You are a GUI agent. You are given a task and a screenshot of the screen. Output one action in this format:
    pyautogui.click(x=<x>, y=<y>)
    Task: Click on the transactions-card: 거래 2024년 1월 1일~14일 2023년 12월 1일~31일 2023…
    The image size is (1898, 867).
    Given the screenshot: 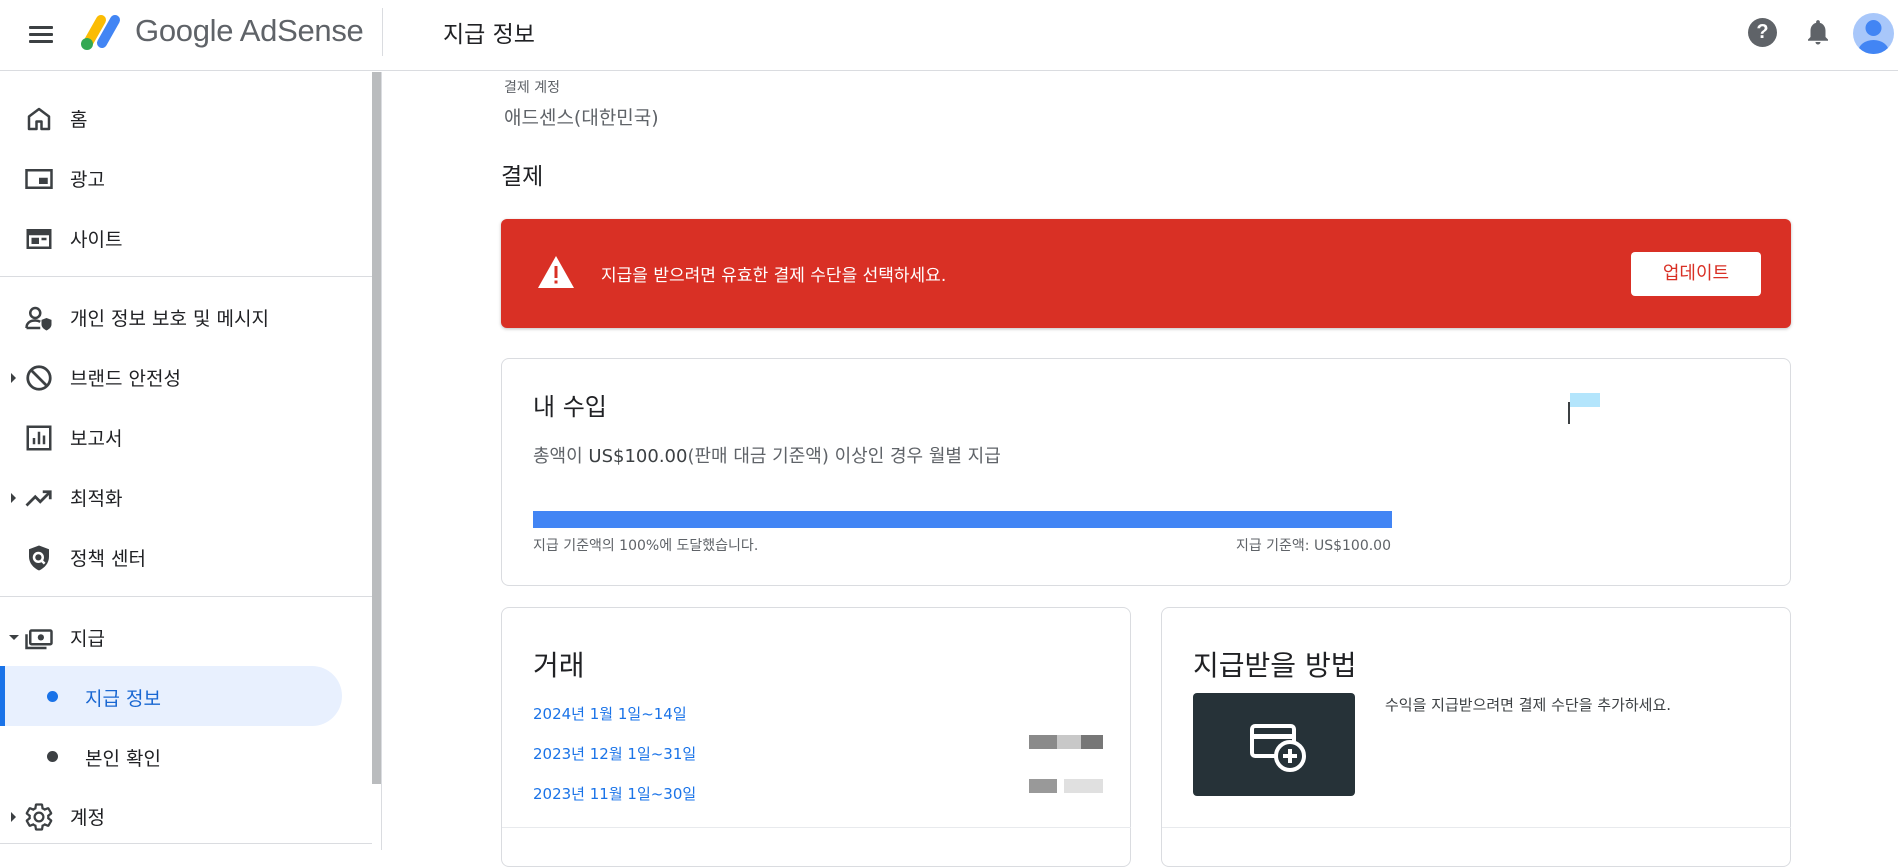 What is the action you would take?
    pyautogui.click(x=816, y=737)
    